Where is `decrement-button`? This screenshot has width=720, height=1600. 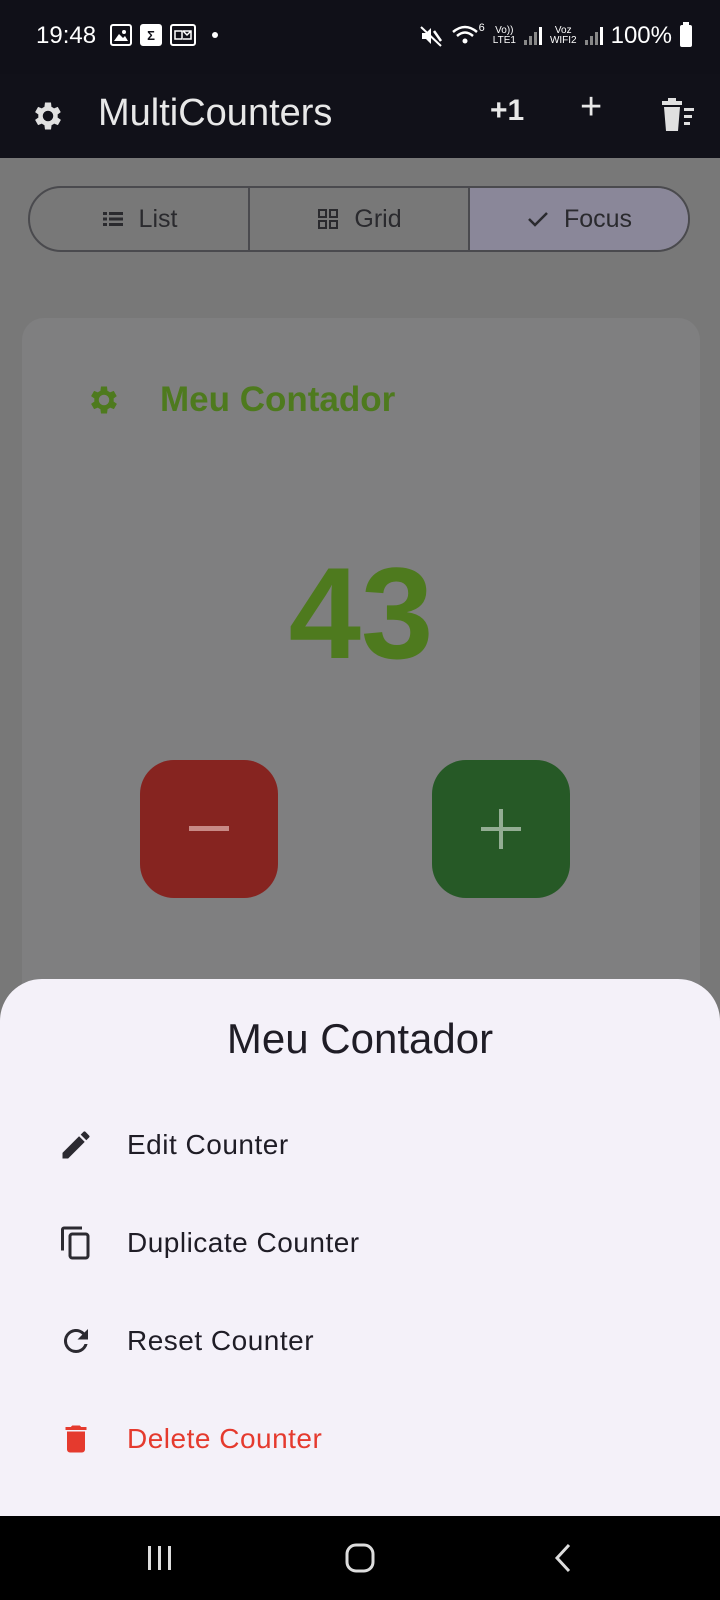
decrement-button is located at coordinates (209, 829).